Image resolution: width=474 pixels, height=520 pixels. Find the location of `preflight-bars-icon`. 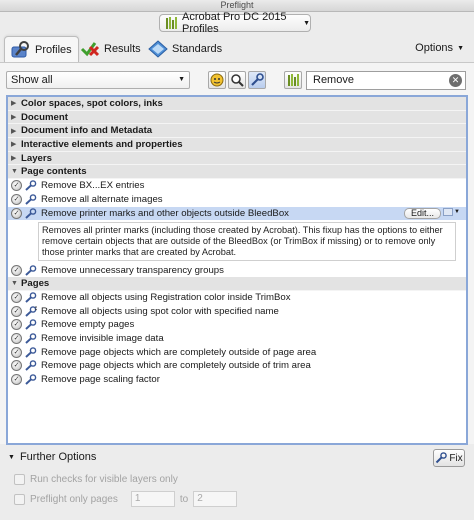

preflight-bars-icon is located at coordinates (293, 80).